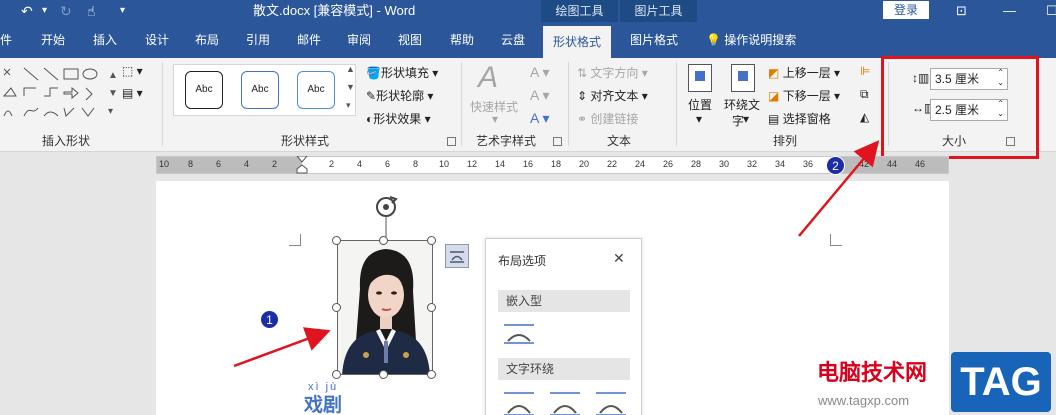 This screenshot has height=415, width=1056. I want to click on document-heading: 戏剧, so click(323, 405).